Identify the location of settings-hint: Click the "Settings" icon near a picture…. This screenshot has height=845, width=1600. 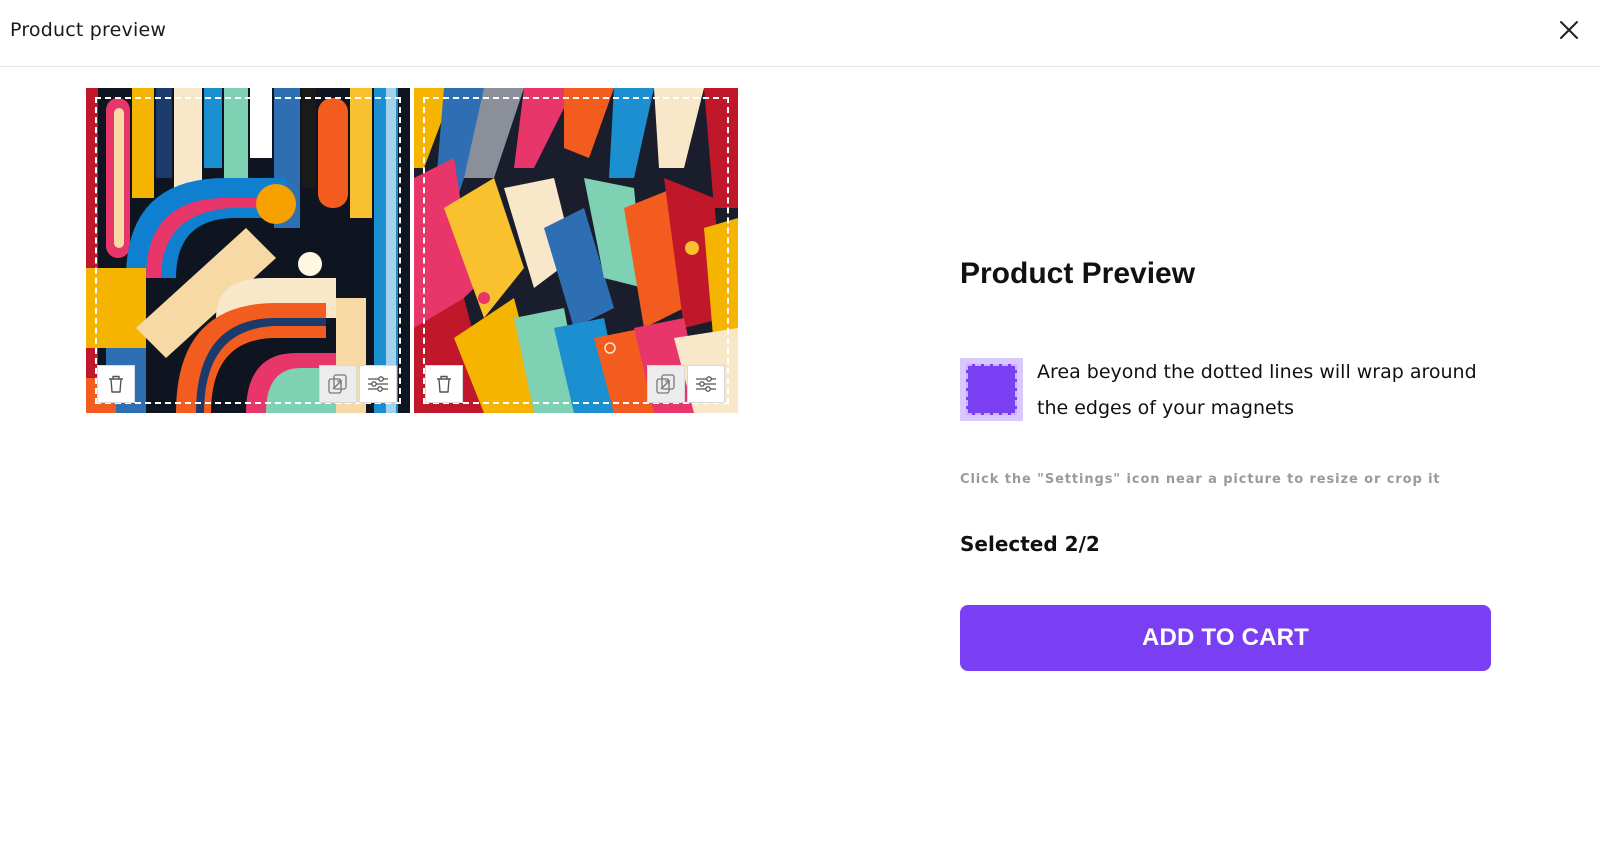
(1200, 479).